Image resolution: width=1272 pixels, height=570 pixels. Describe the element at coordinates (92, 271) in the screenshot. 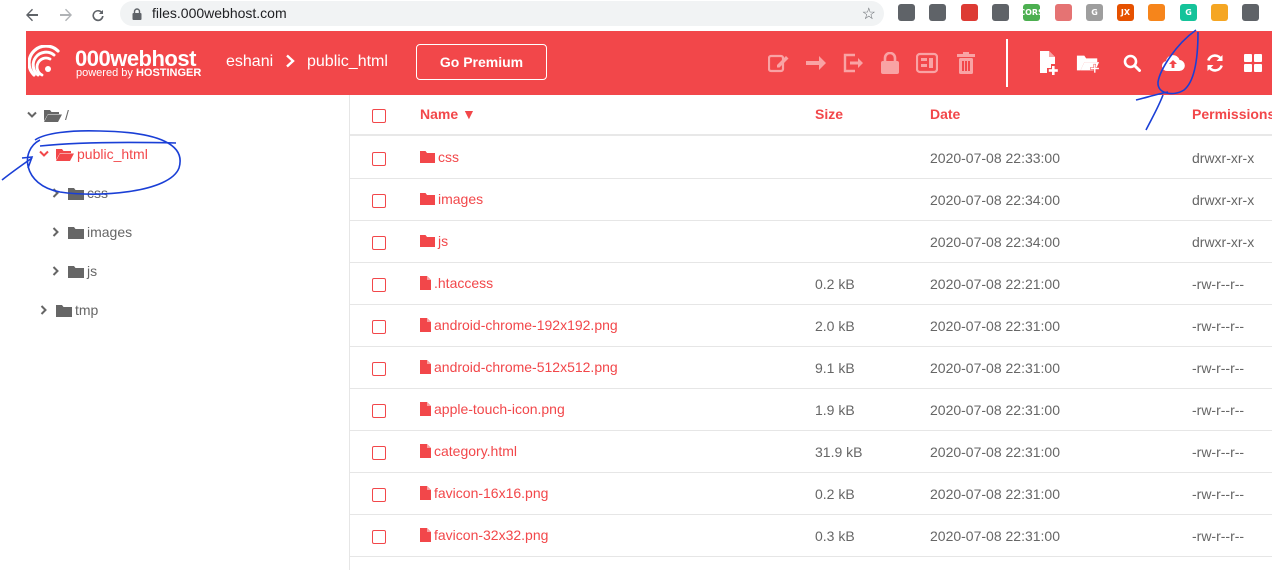

I see `tree-label: js` at that location.